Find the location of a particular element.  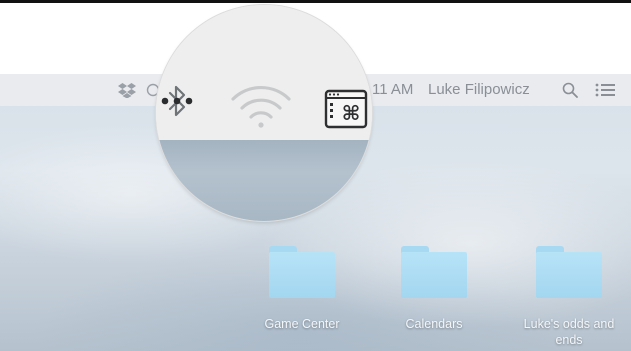

dropbox-icon is located at coordinates (127, 90).